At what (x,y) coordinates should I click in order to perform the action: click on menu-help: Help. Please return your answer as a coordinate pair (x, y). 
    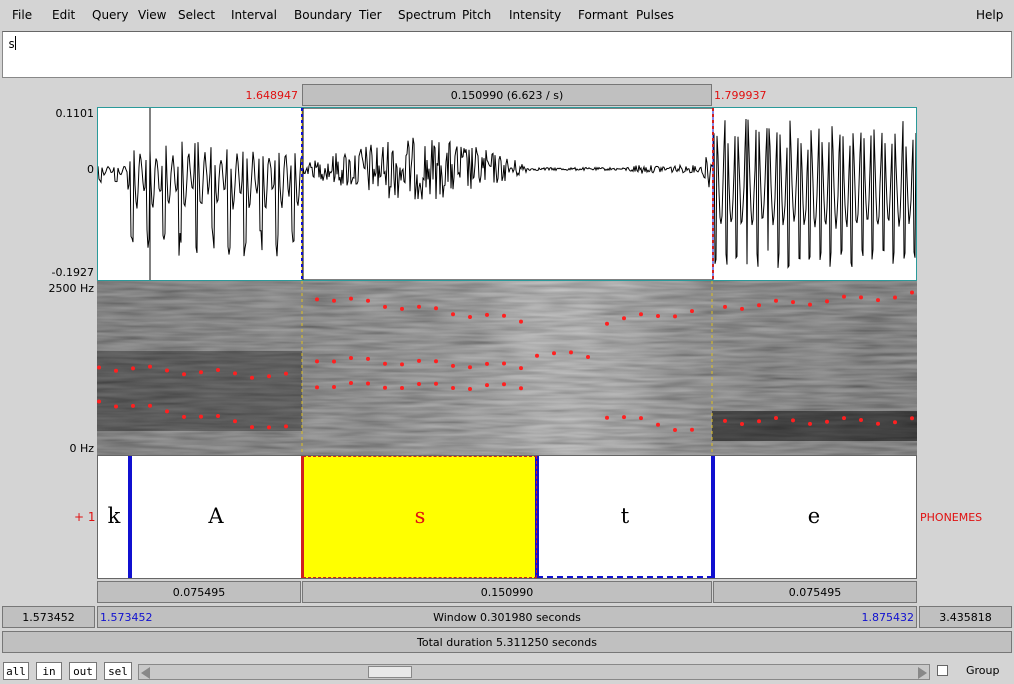
    Looking at the image, I should click on (989, 15).